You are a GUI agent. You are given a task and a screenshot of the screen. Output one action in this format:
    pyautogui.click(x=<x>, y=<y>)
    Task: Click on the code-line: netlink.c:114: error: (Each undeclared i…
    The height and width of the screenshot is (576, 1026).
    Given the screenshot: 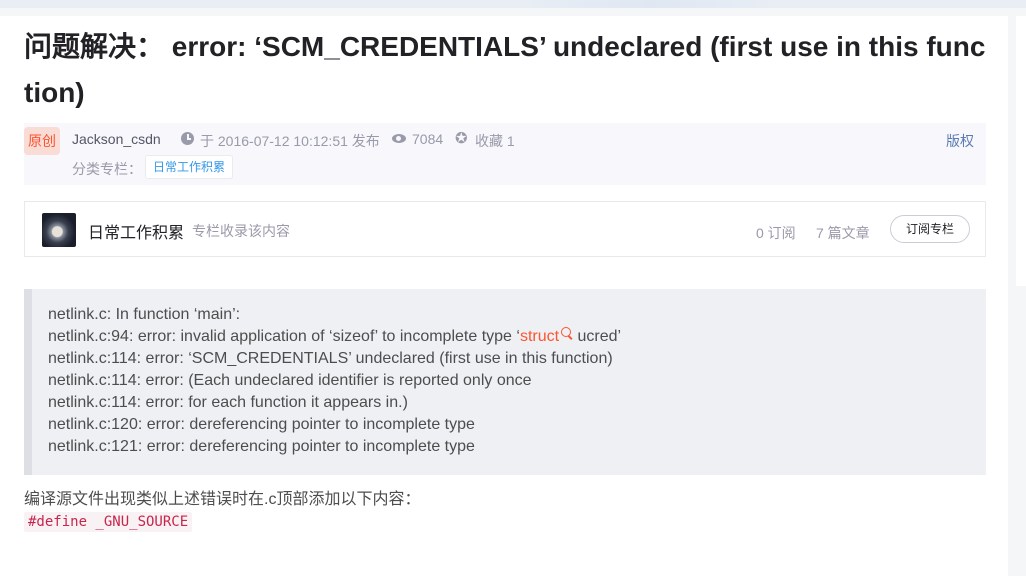 What is the action you would take?
    pyautogui.click(x=290, y=380)
    